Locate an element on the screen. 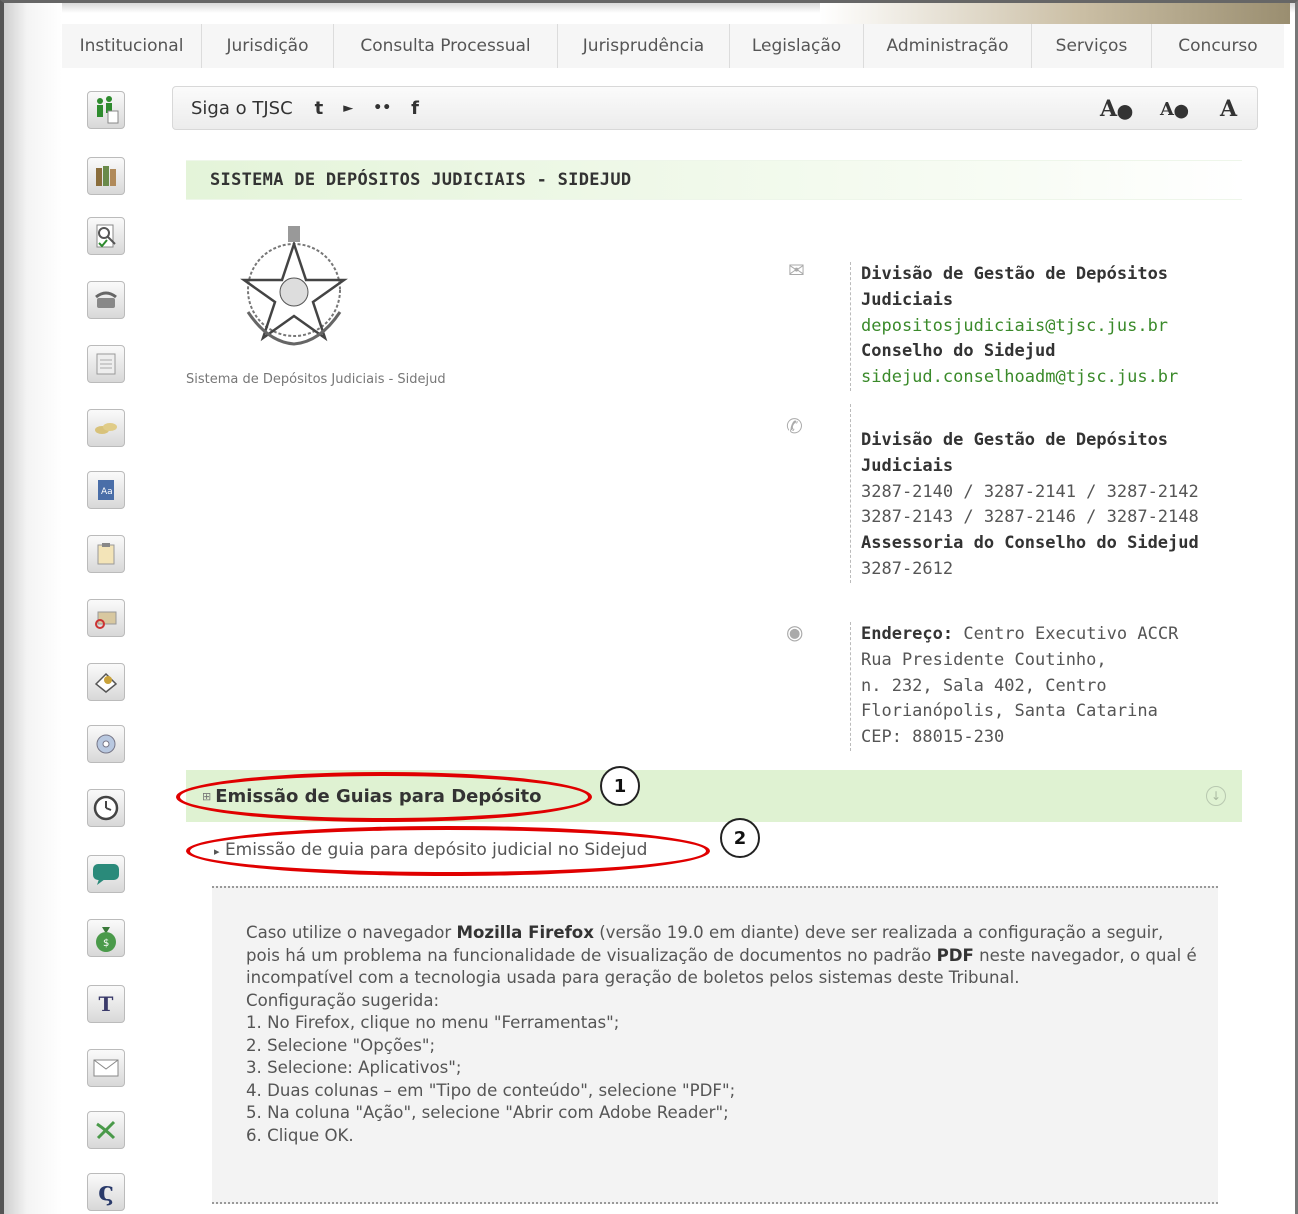  youtube-icon: ► is located at coordinates (348, 108).